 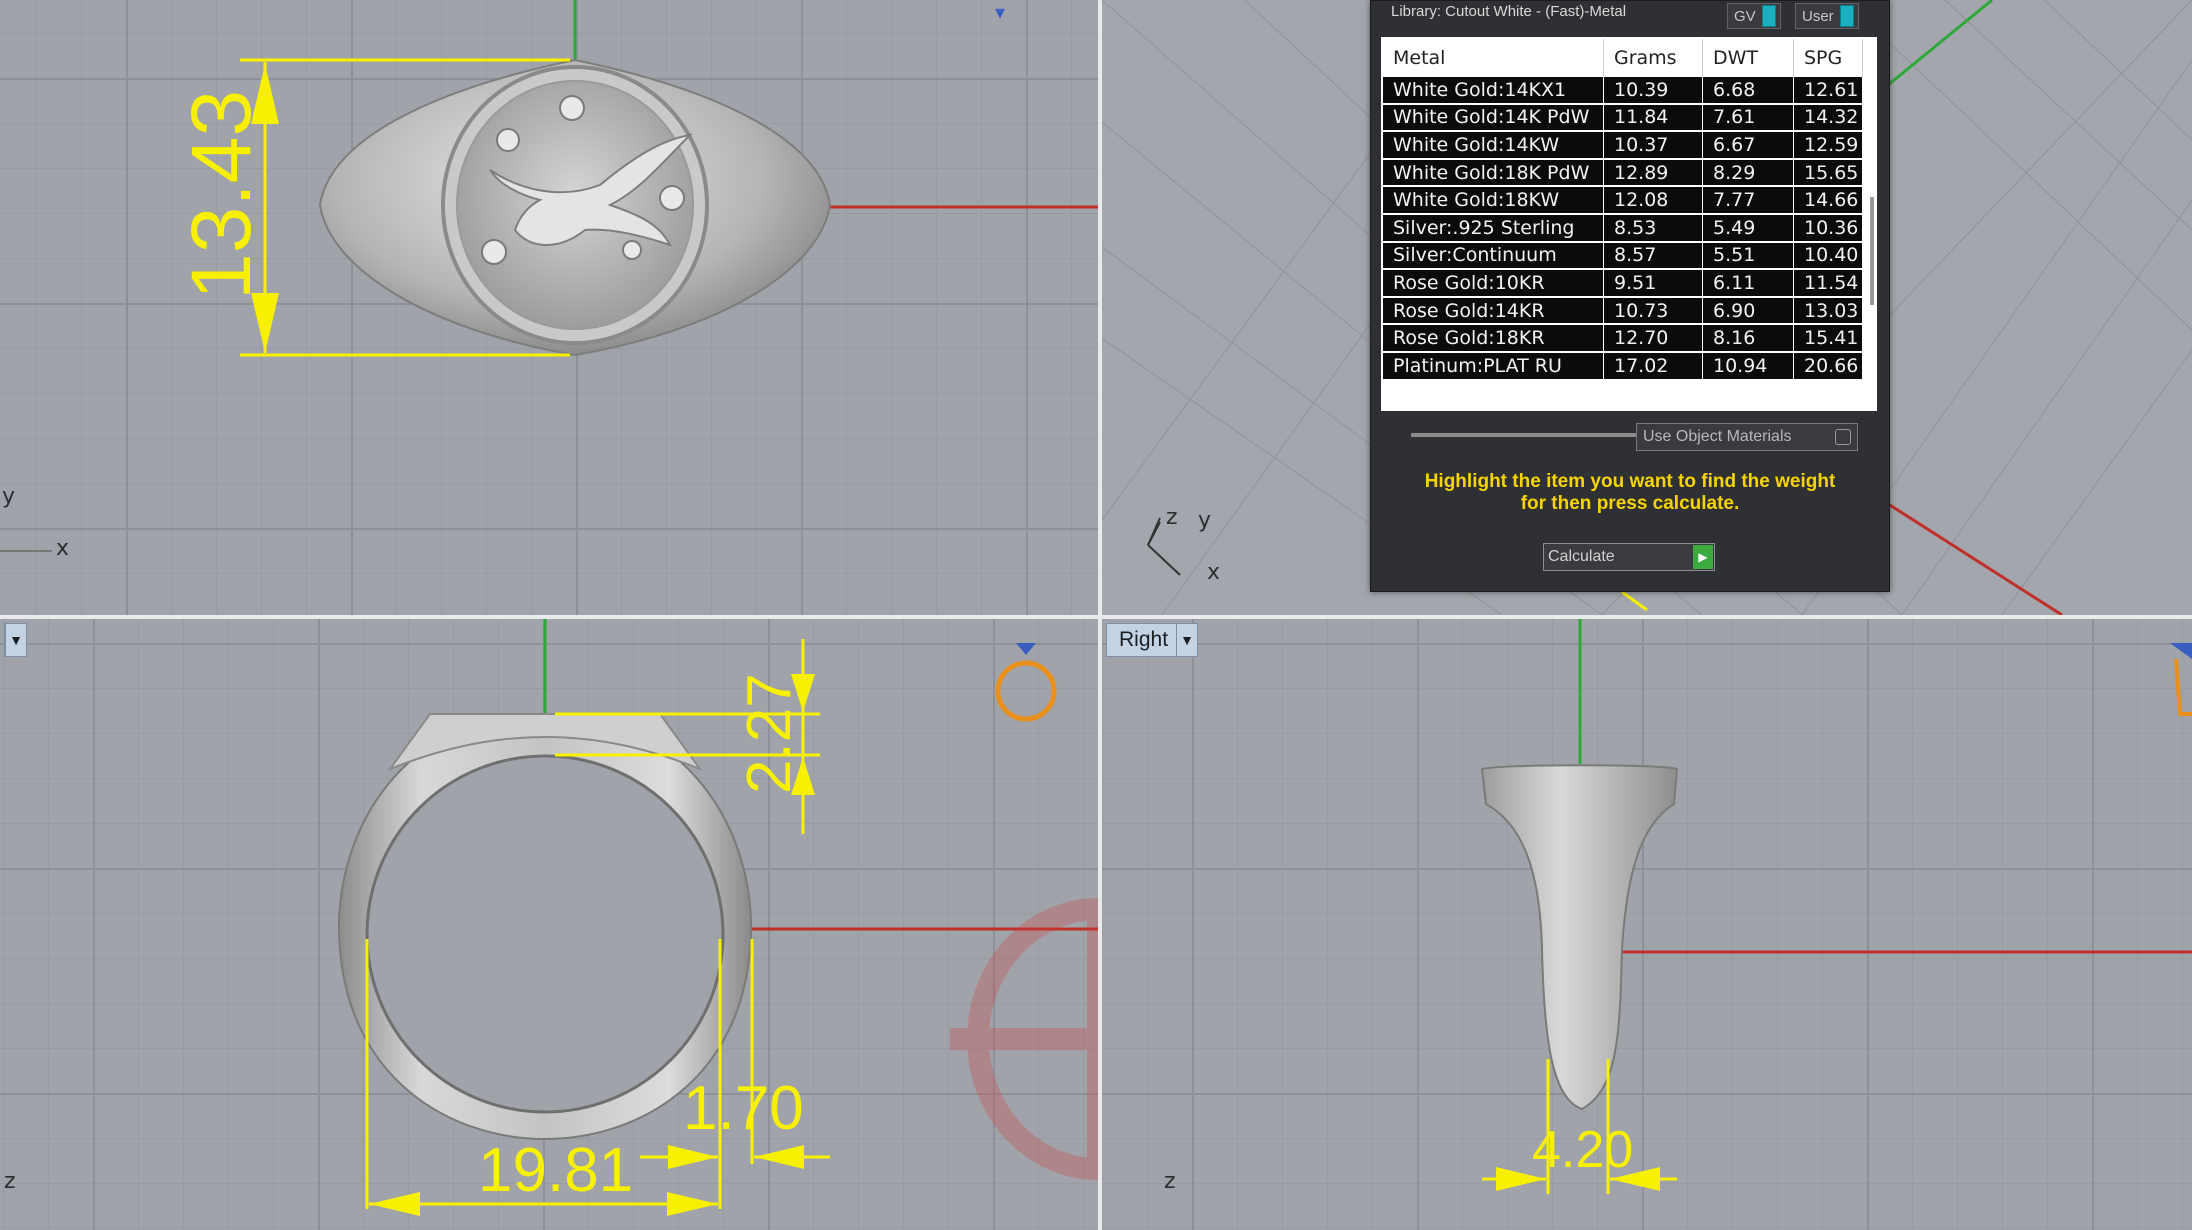 I want to click on table-row: White Gold:14KX1 10.39 6.68 12.61, so click(x=1623, y=91).